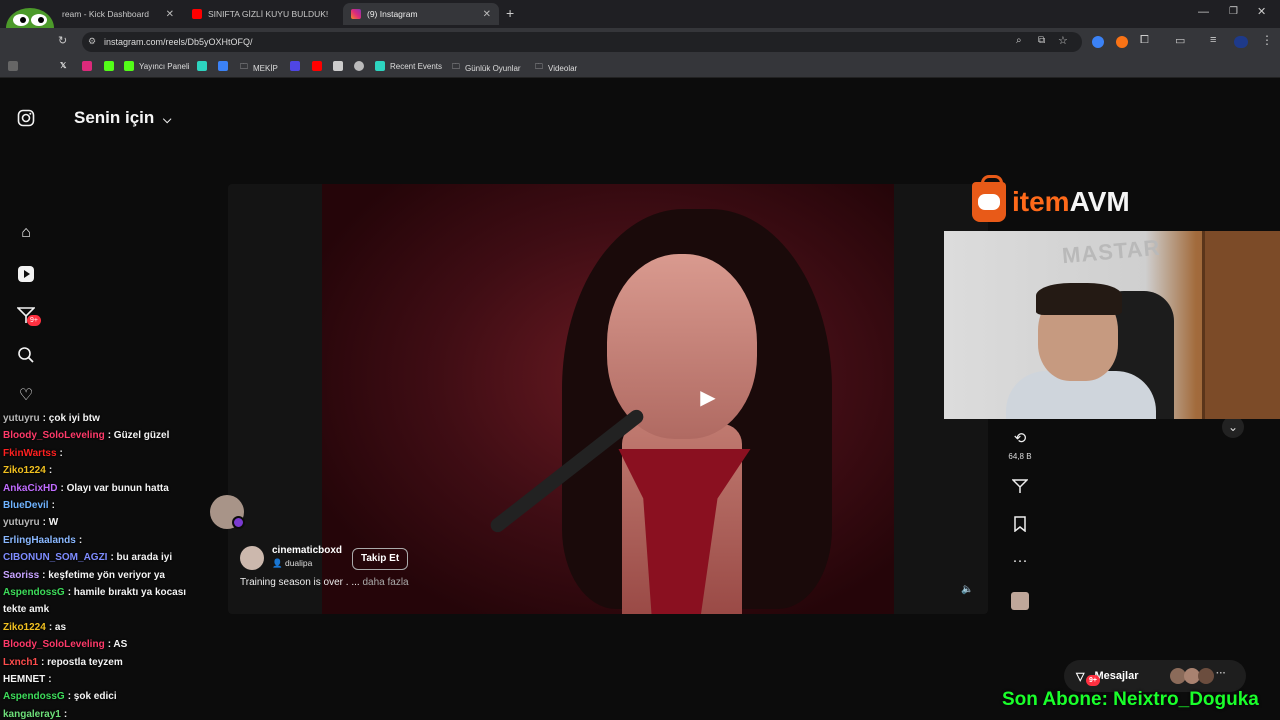 This screenshot has height=720, width=1280. Describe the element at coordinates (259, 68) in the screenshot. I see `bookmark-mekip: 🗀 MEKİP` at that location.